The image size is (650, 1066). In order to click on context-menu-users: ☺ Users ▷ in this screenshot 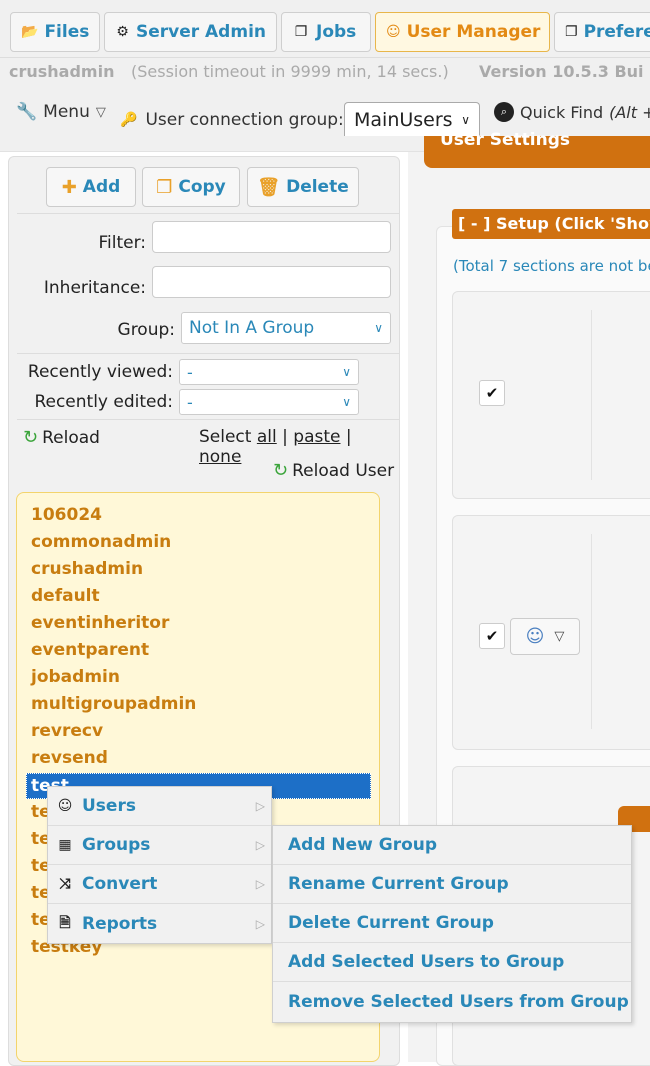, I will do `click(159, 806)`.